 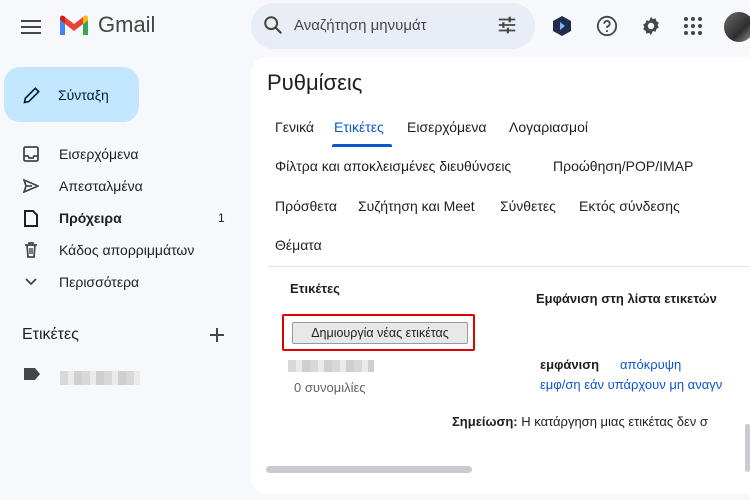 I want to click on draft-icon, so click(x=31, y=218).